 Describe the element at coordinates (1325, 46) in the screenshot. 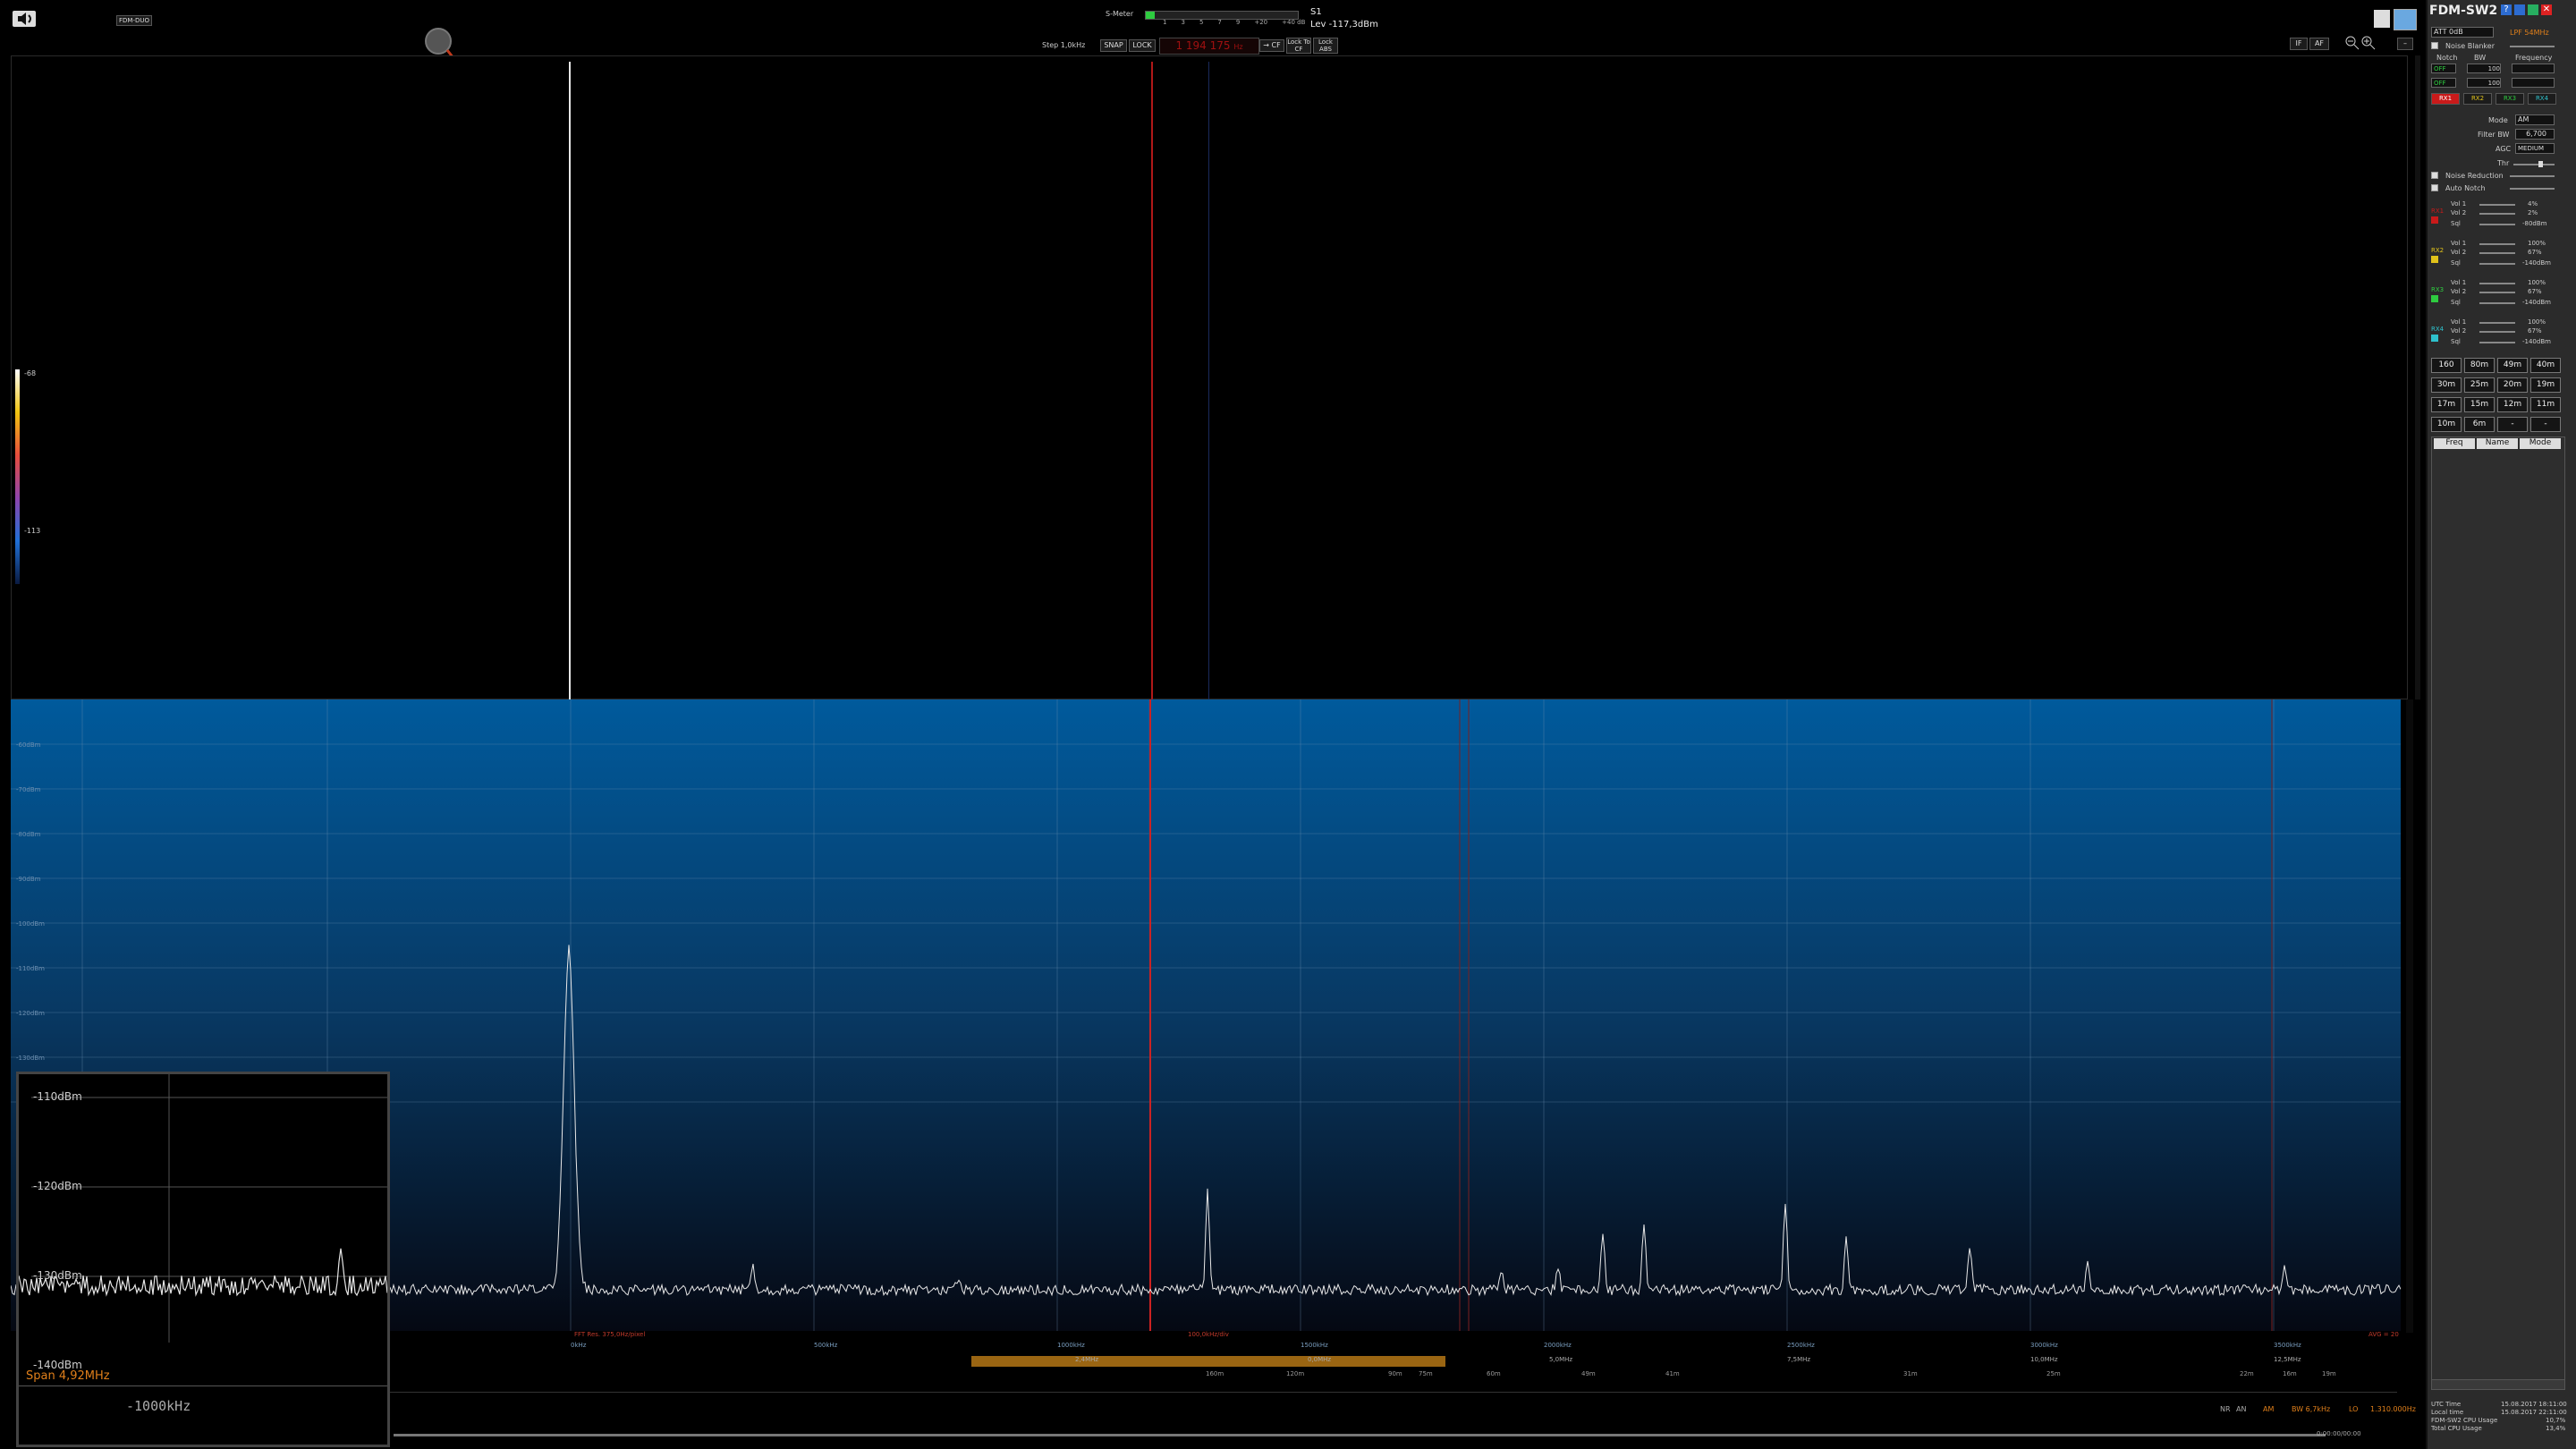

I see `lock-abs-button: Lock ABS` at that location.